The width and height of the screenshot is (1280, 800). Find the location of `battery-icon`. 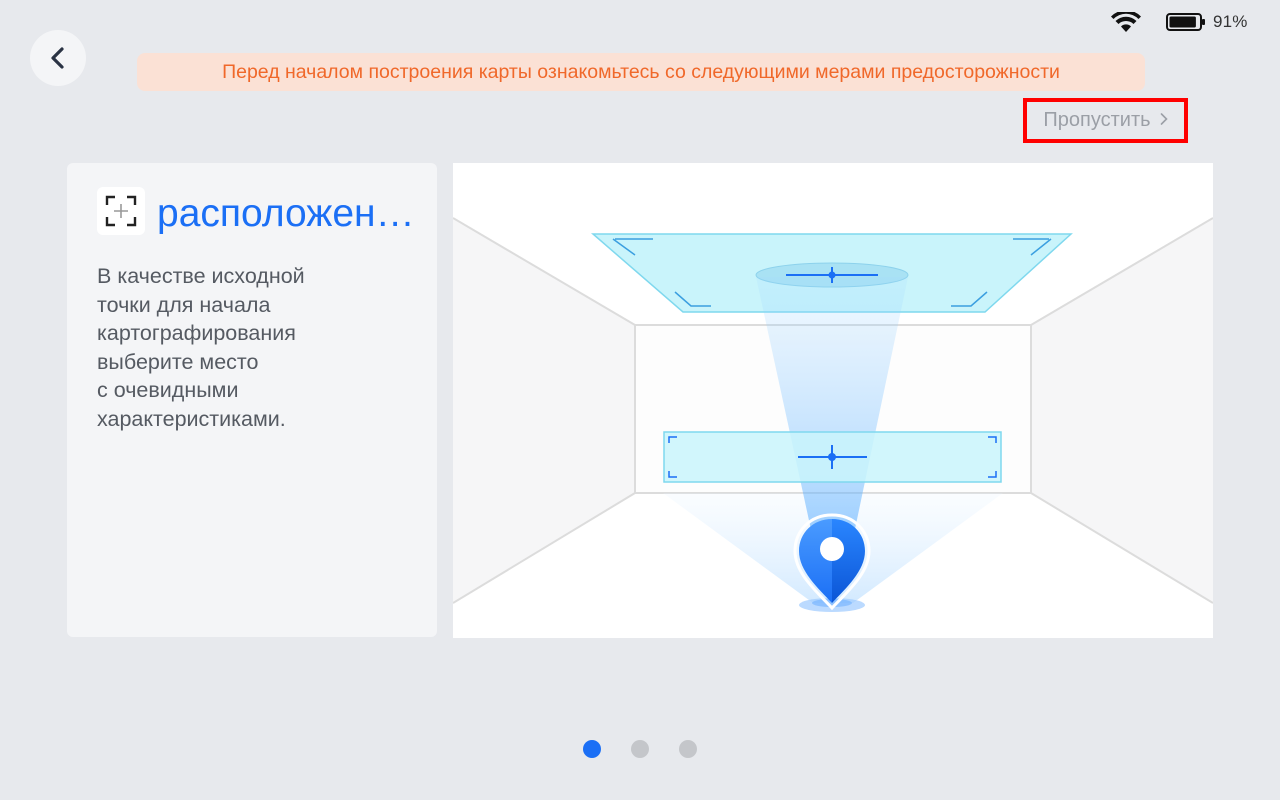

battery-icon is located at coordinates (1185, 22).